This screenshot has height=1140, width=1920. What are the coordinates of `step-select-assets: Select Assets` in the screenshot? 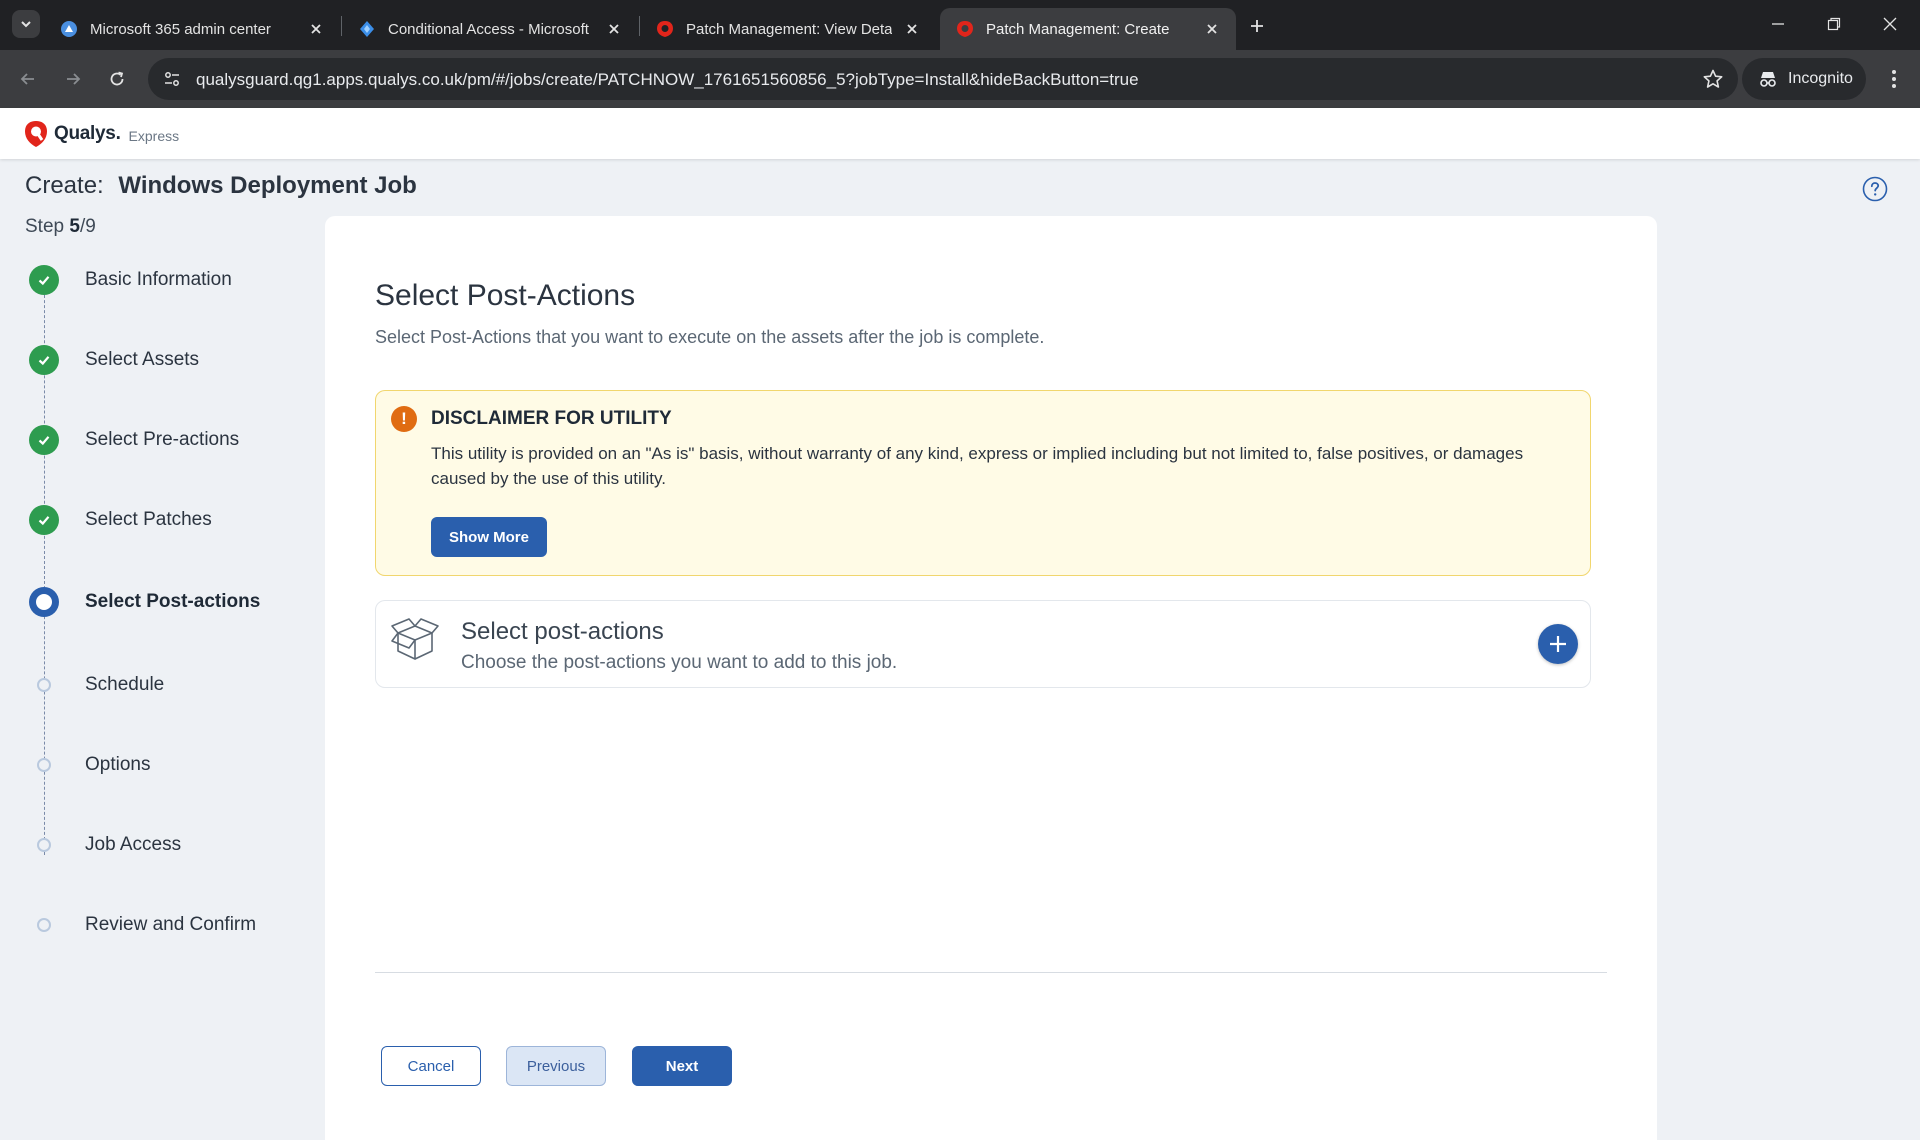 It's located at (160, 360).